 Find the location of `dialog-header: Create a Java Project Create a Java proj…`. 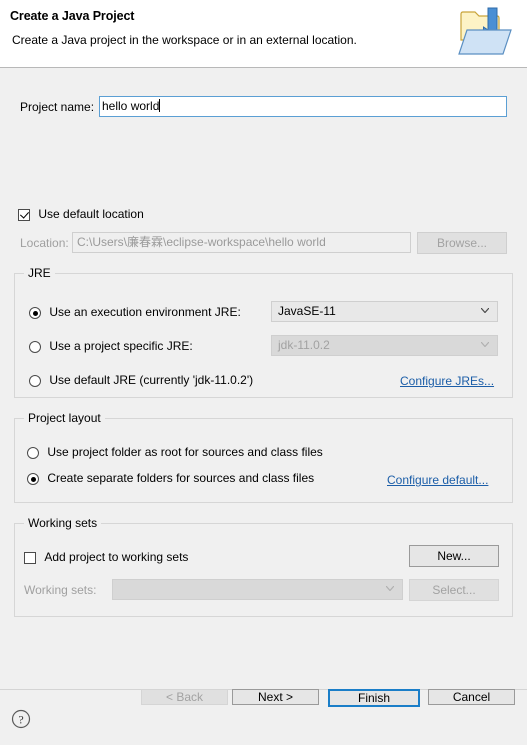

dialog-header: Create a Java Project Create a Java proj… is located at coordinates (263, 34).